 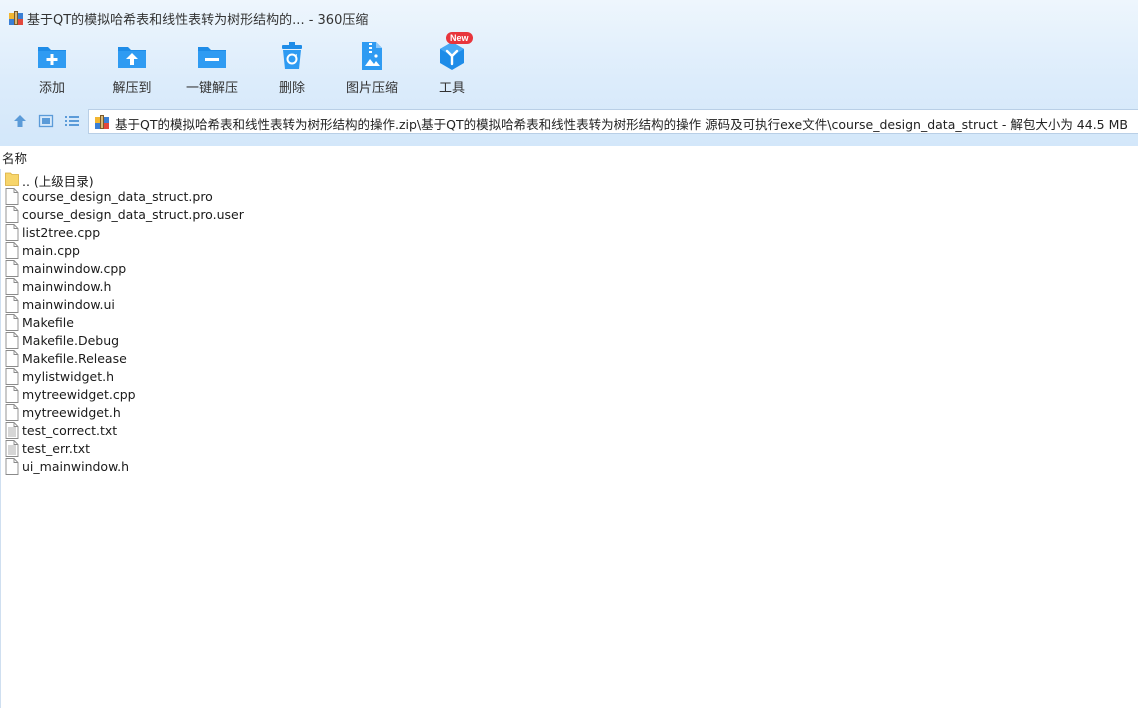 I want to click on extract-to-button: 解压到, so click(x=132, y=68).